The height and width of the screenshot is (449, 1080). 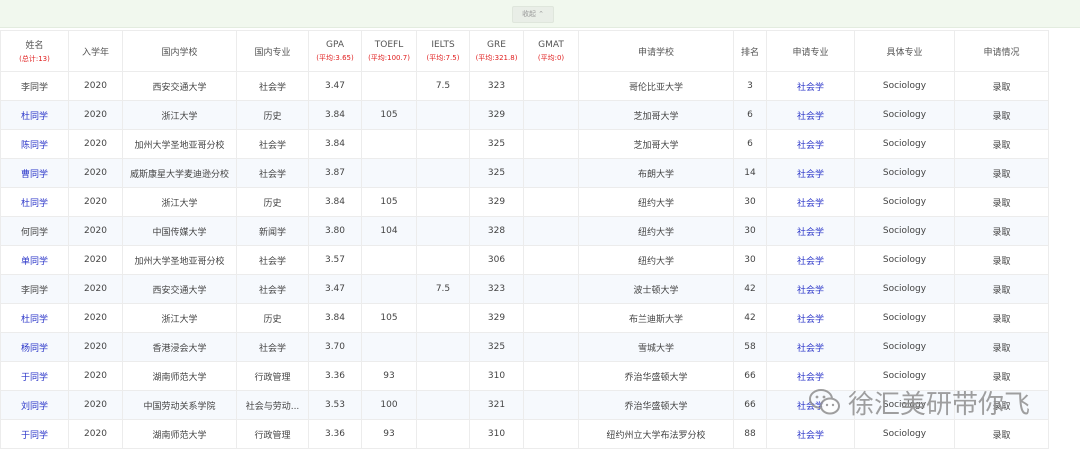 What do you see at coordinates (335, 318) in the screenshot?
I see `gpa-cell: 3.84` at bounding box center [335, 318].